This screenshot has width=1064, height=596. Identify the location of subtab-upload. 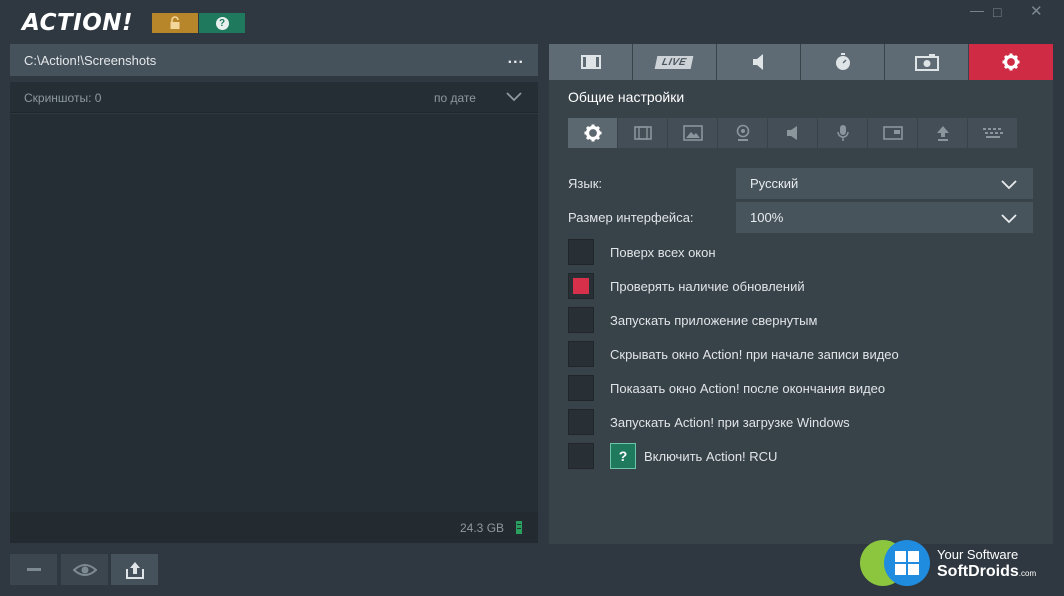
(942, 133).